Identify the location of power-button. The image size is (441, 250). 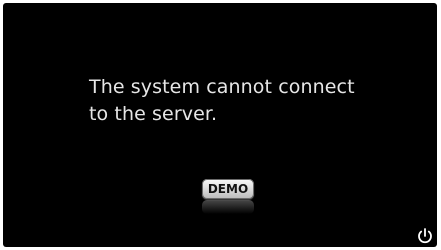
(425, 236).